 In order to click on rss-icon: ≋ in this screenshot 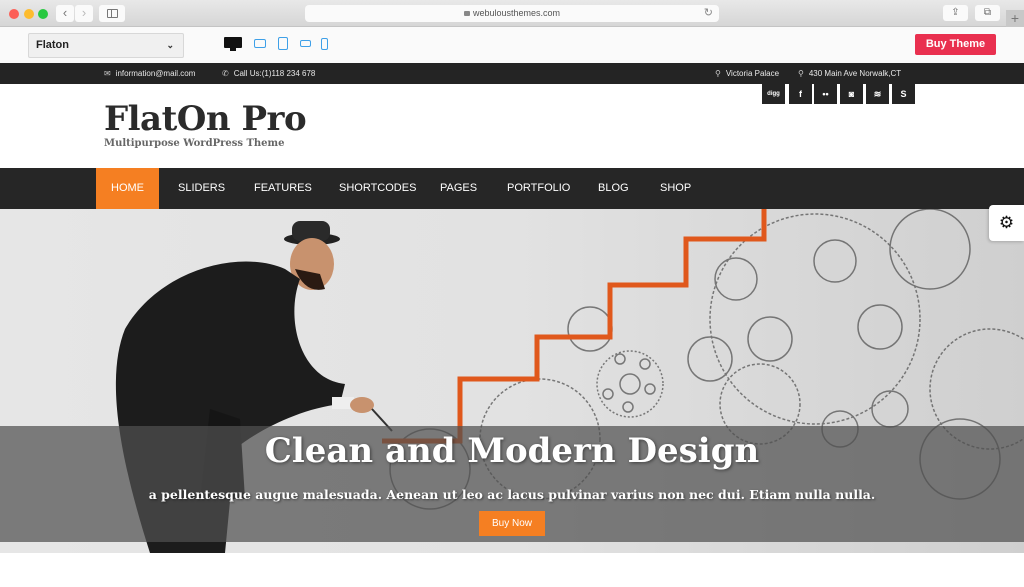, I will do `click(877, 94)`.